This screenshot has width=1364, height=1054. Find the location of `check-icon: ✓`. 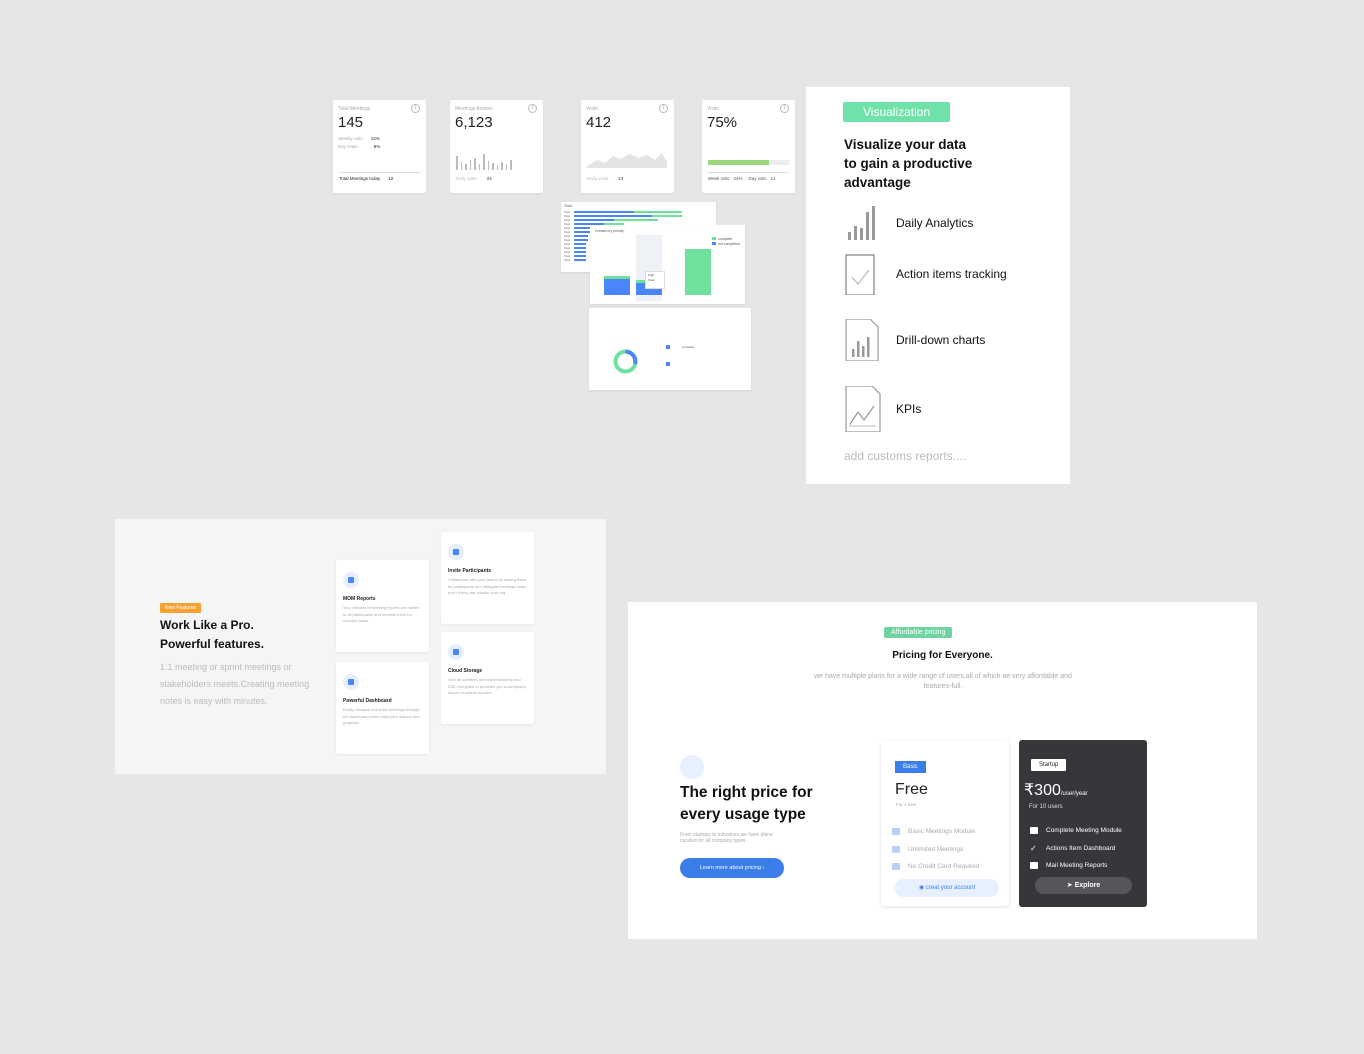

check-icon: ✓ is located at coordinates (1033, 848).